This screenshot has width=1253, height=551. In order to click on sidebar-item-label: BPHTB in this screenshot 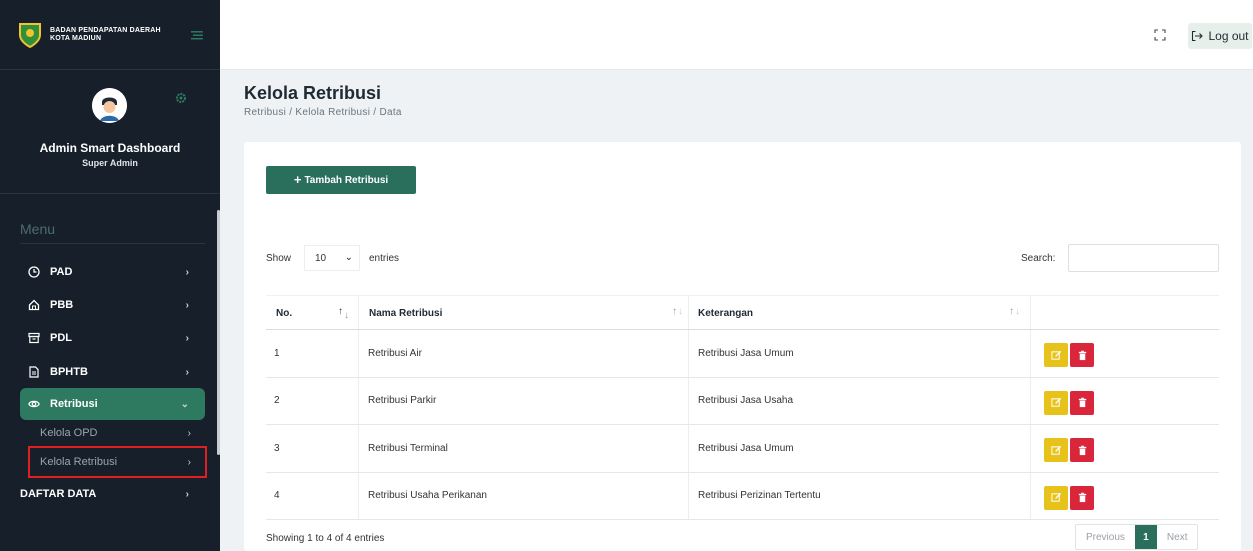, I will do `click(69, 372)`.